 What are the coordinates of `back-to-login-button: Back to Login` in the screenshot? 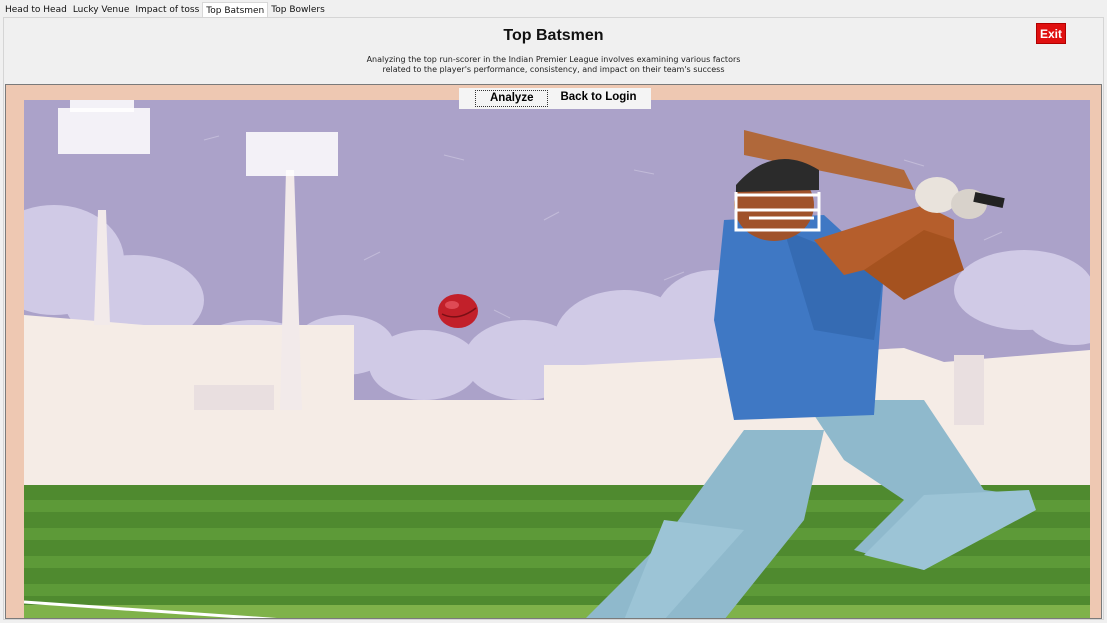 It's located at (598, 98).